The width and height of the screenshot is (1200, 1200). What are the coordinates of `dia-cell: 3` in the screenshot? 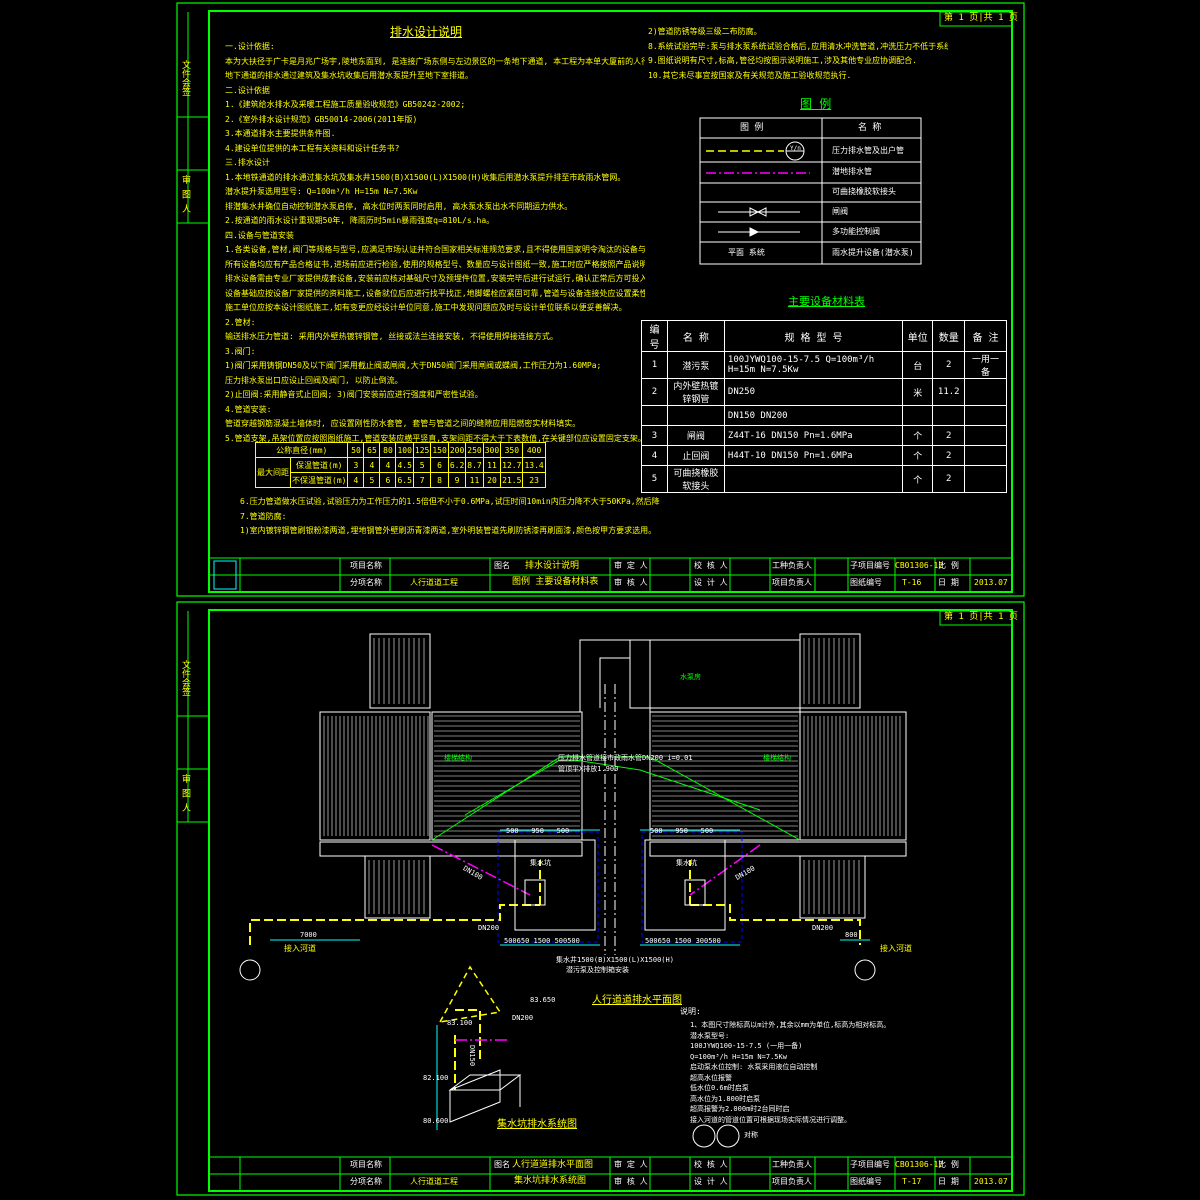 It's located at (356, 465).